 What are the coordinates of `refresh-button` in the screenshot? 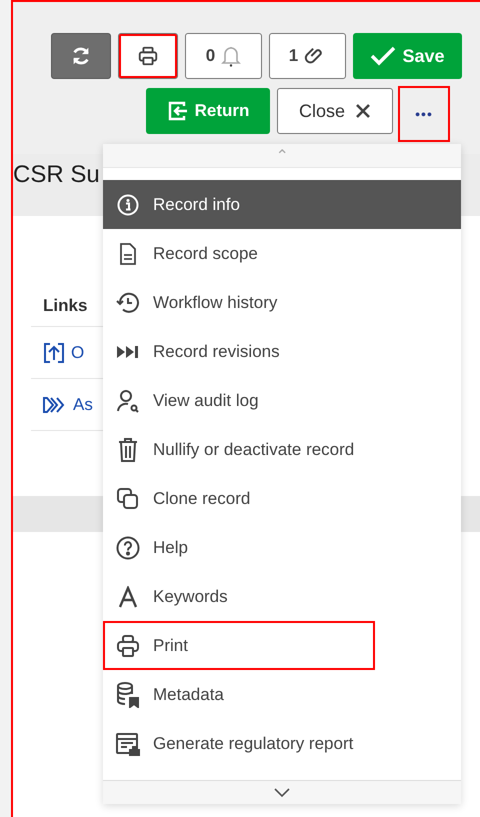 It's located at (81, 56).